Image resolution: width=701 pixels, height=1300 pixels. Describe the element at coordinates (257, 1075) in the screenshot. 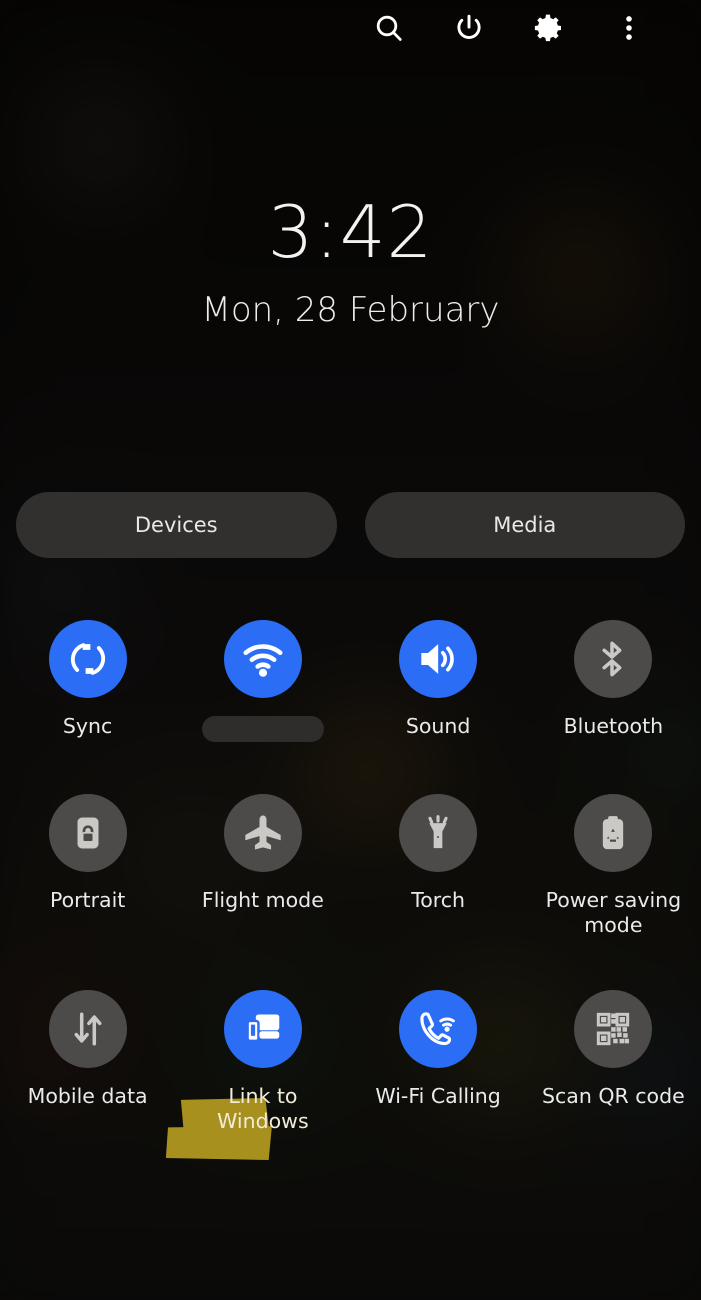

I see `quick-toggle-link-to-windows: Link to Windows` at that location.